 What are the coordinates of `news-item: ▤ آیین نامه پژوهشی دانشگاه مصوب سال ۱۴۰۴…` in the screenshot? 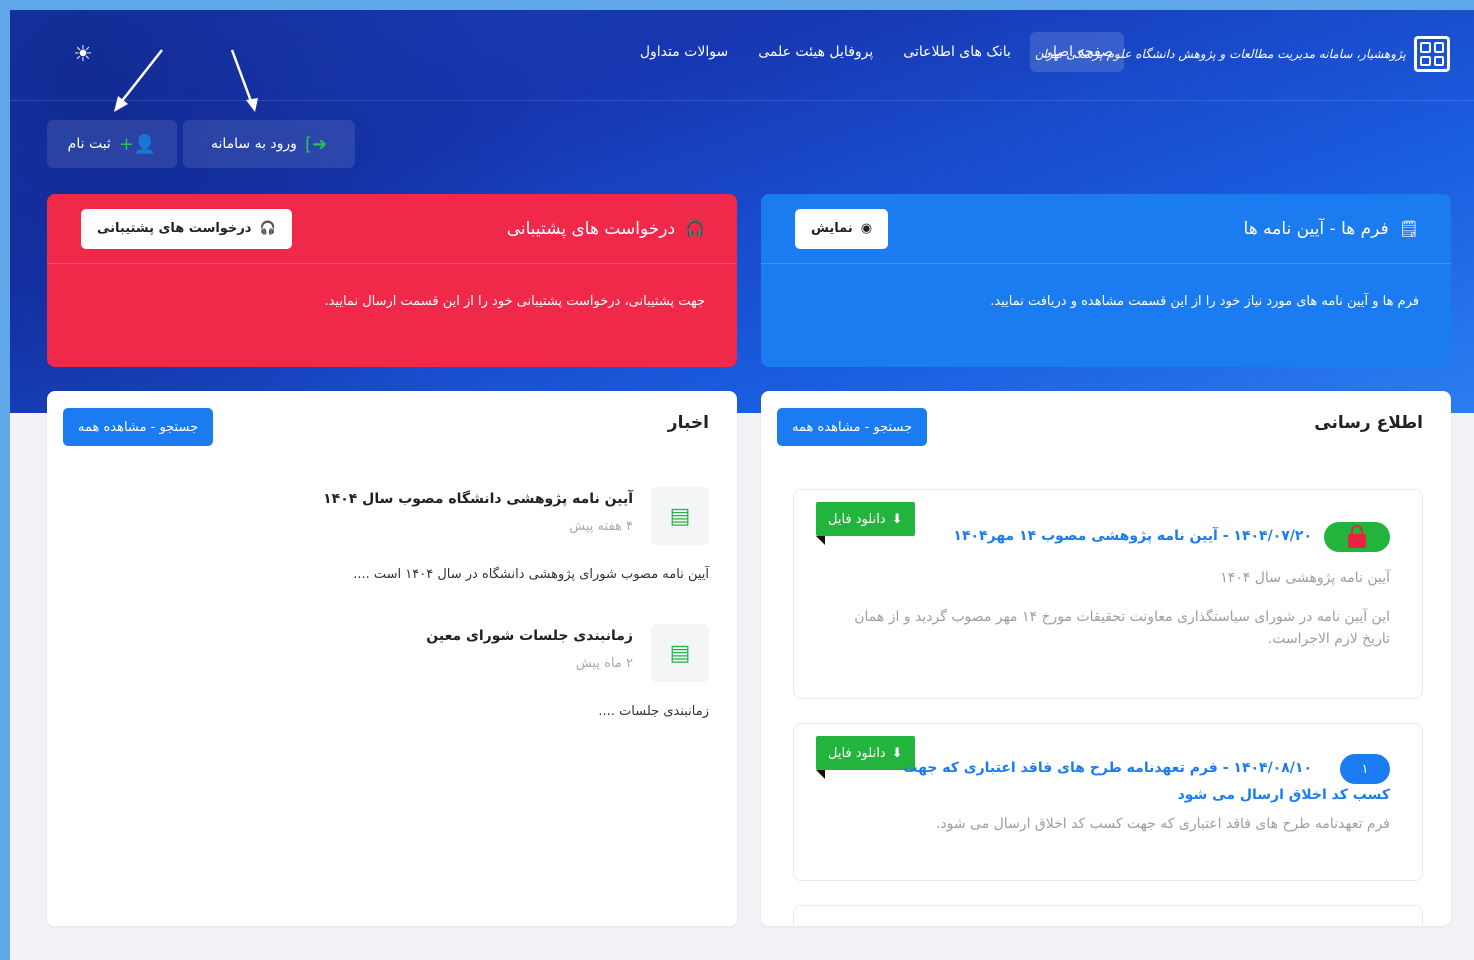 It's located at (389, 537).